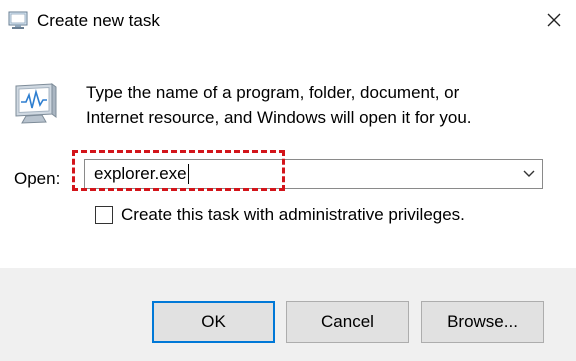 This screenshot has width=576, height=361. I want to click on chevron-down-icon, so click(529, 174).